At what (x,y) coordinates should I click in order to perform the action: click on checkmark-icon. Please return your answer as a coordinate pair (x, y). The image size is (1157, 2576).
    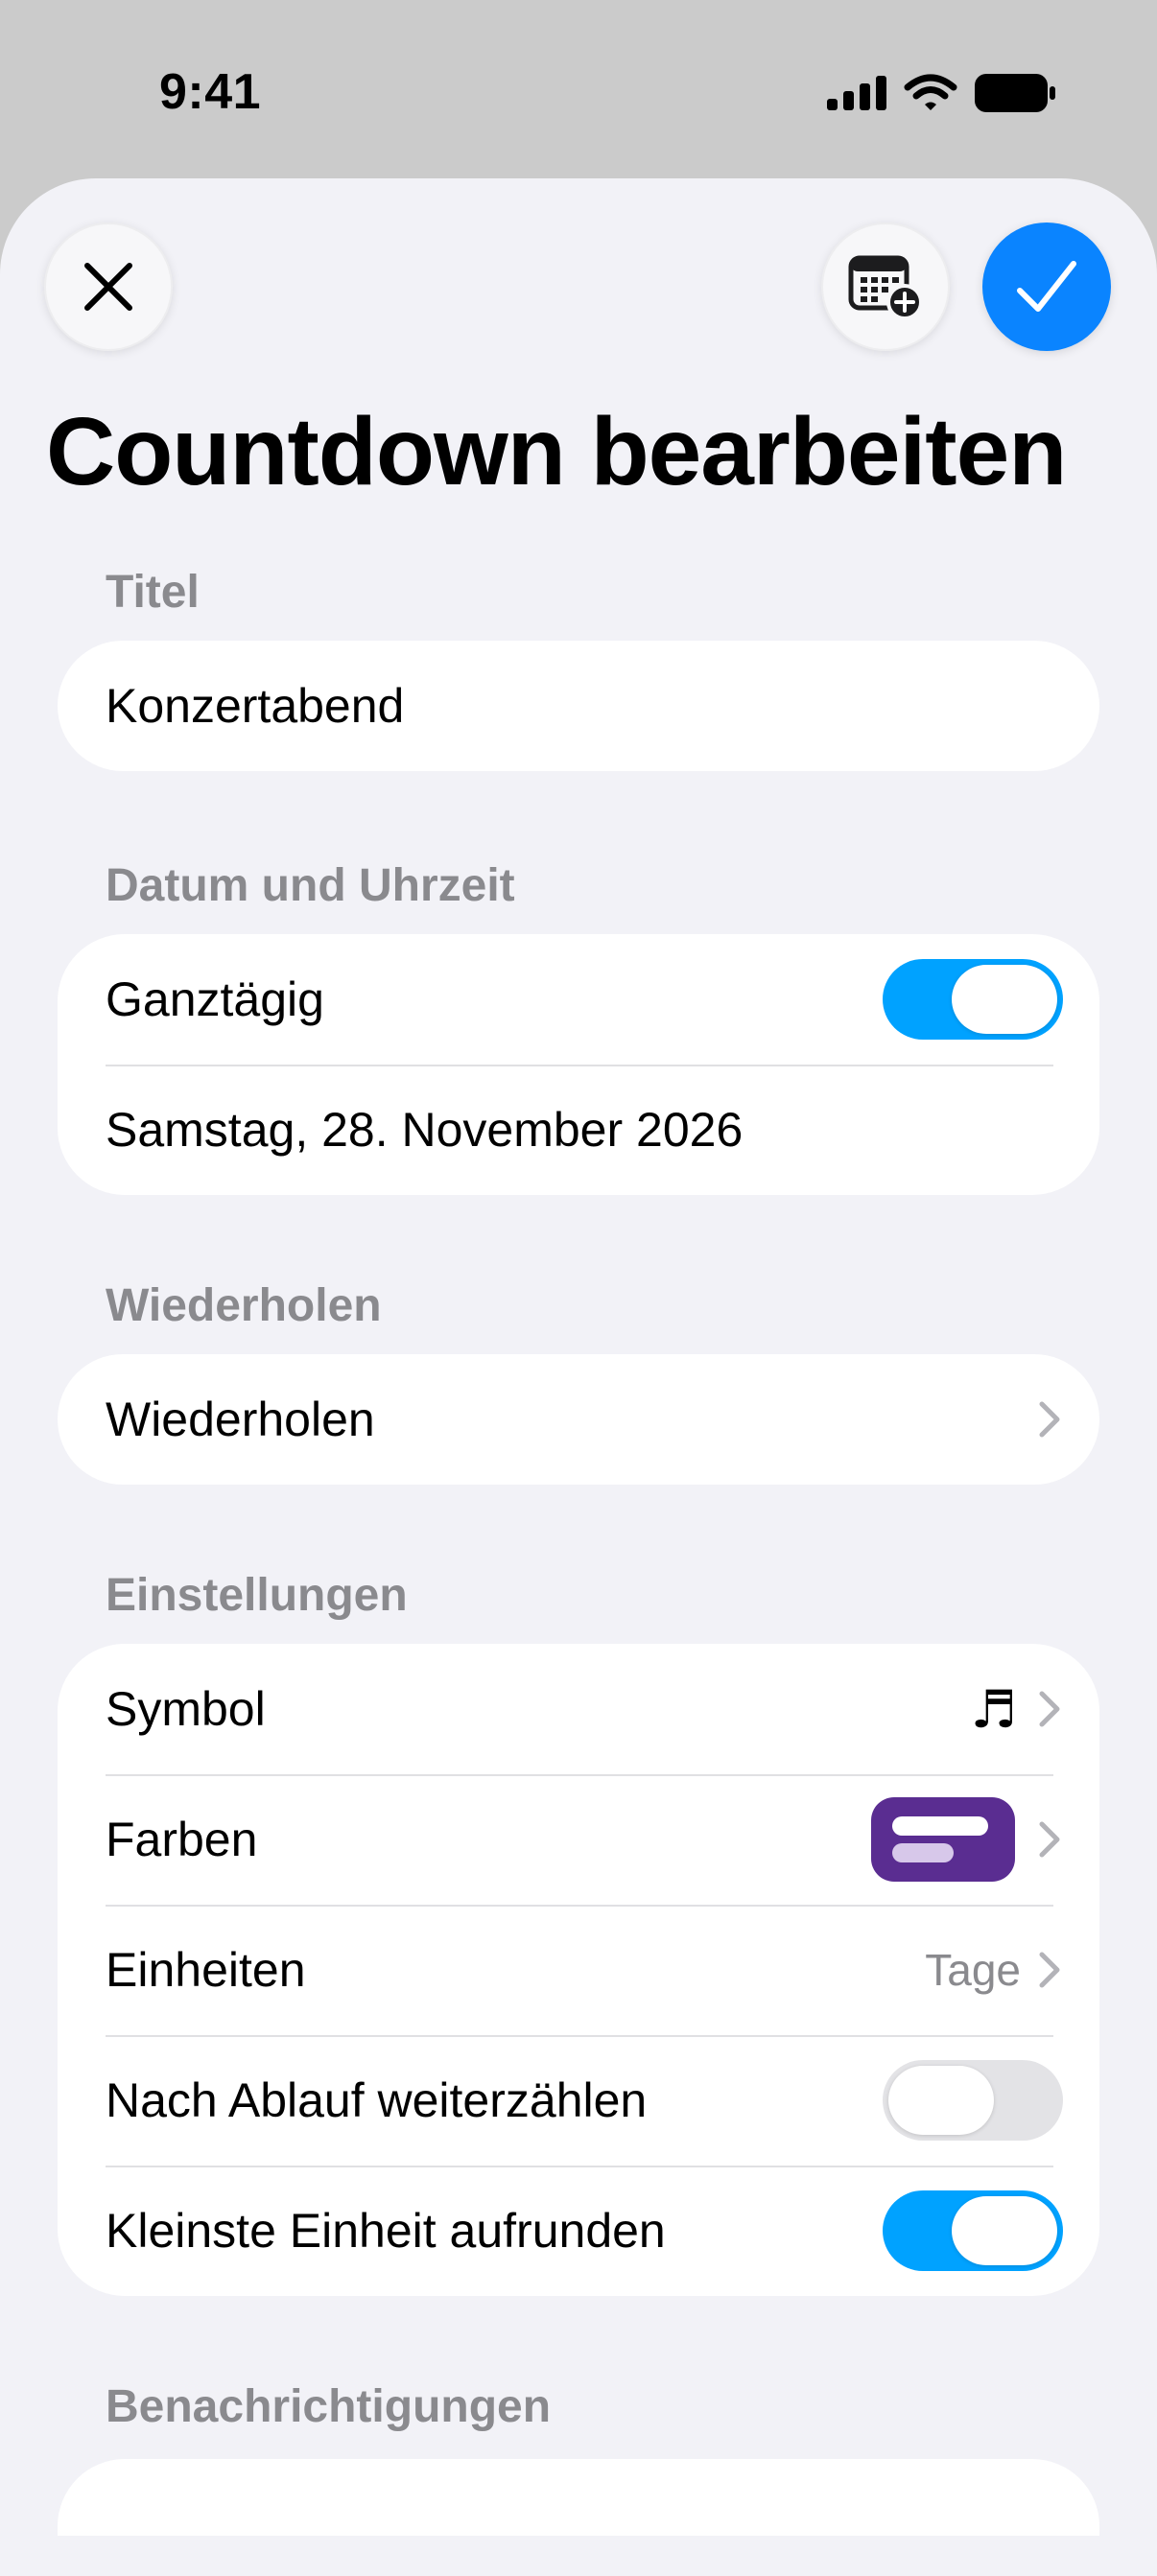
    Looking at the image, I should click on (1046, 286).